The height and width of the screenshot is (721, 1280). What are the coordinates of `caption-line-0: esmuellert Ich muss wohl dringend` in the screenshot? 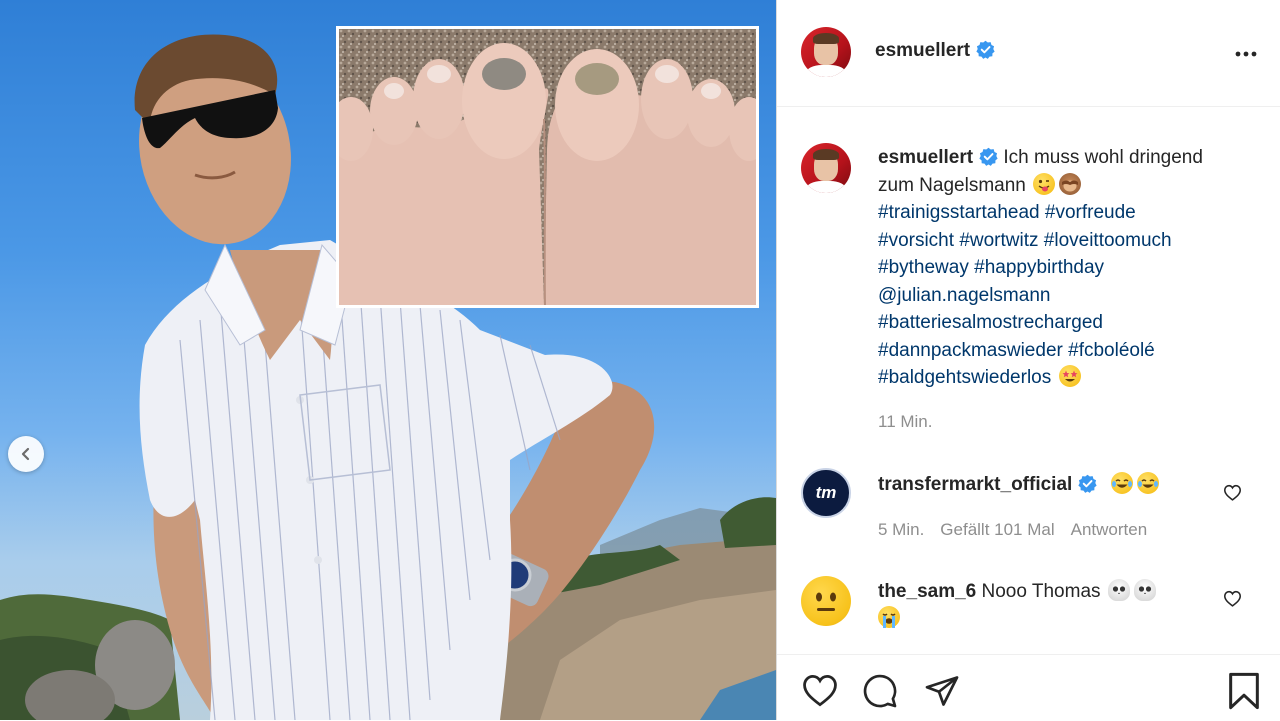 It's located at (1068, 158).